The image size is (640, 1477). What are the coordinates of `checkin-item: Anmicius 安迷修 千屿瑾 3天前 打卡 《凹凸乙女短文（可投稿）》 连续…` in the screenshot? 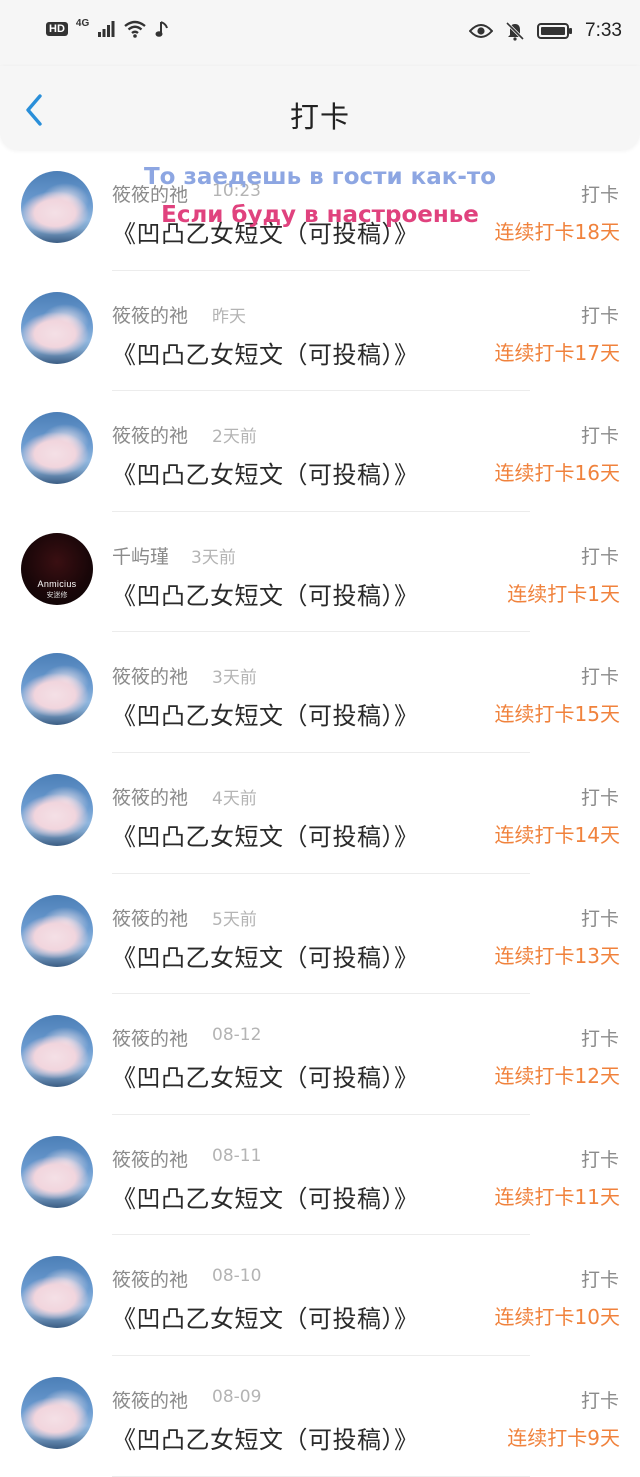 It's located at (320, 572).